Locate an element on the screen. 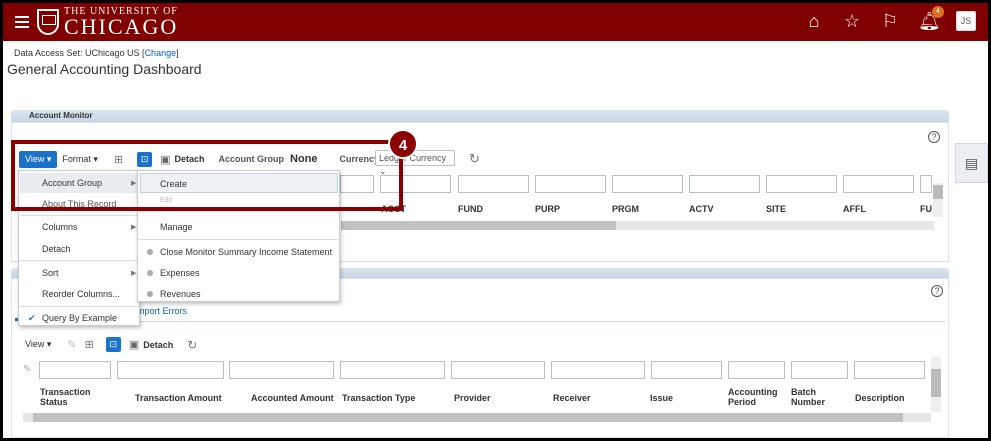  home-icon: ⌂ is located at coordinates (814, 21).